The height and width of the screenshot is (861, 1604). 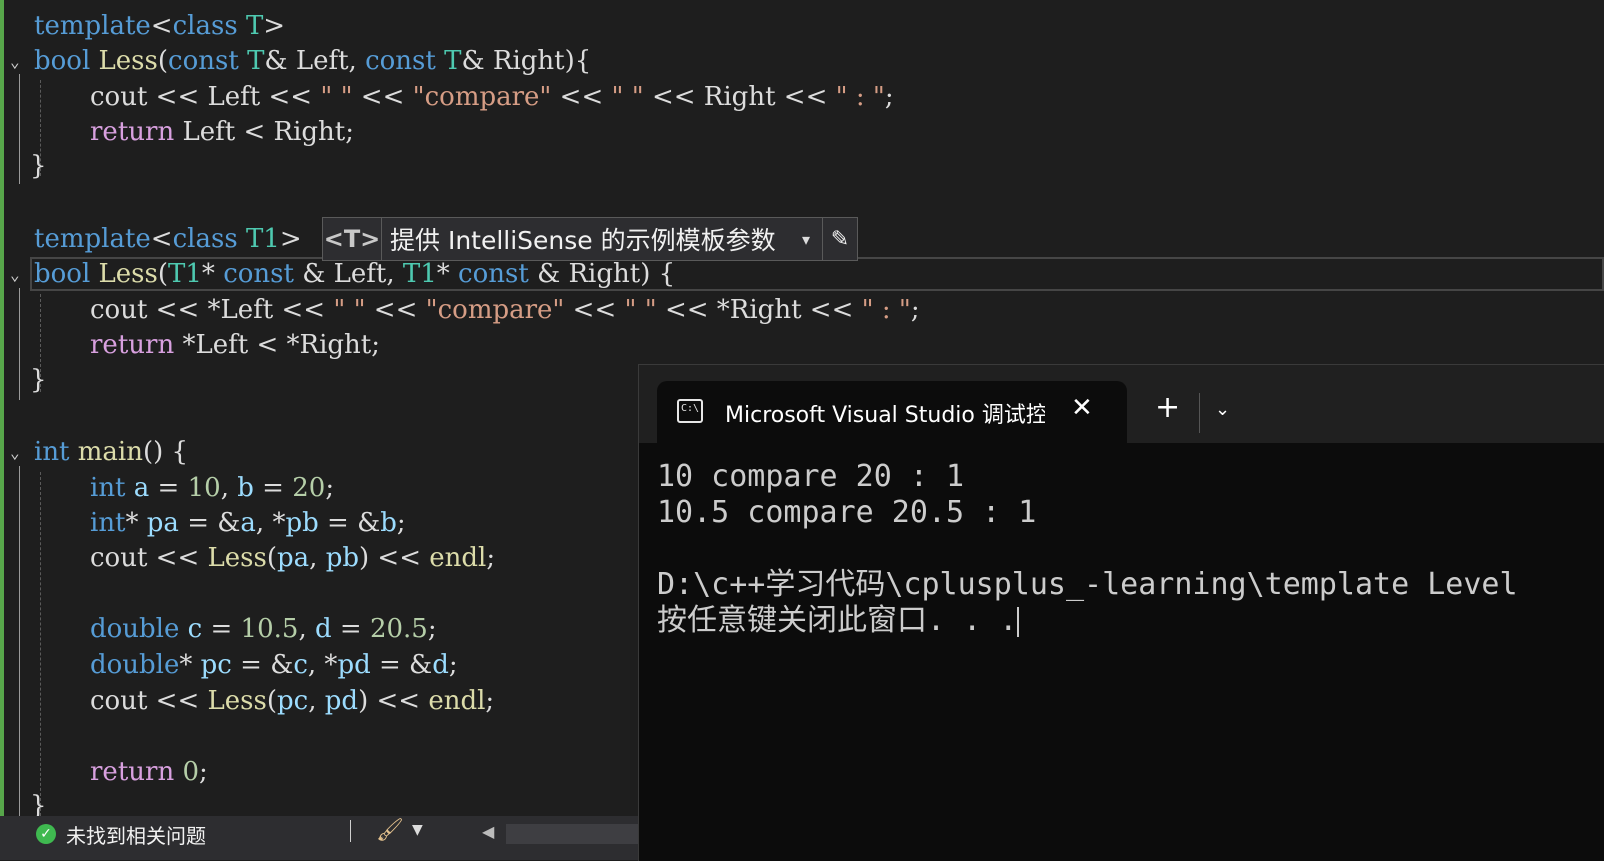 What do you see at coordinates (108, 488) in the screenshot?
I see `token: int` at bounding box center [108, 488].